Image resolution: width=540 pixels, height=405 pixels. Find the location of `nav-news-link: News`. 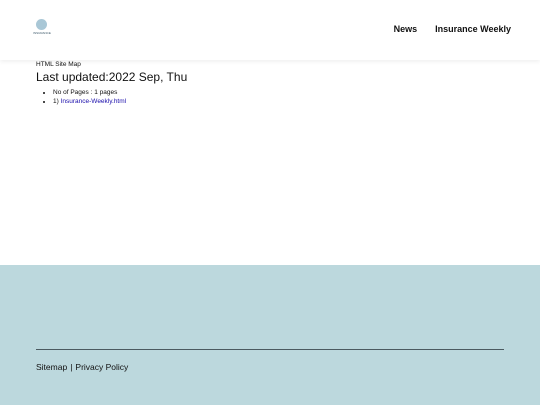

nav-news-link: News is located at coordinates (406, 29).